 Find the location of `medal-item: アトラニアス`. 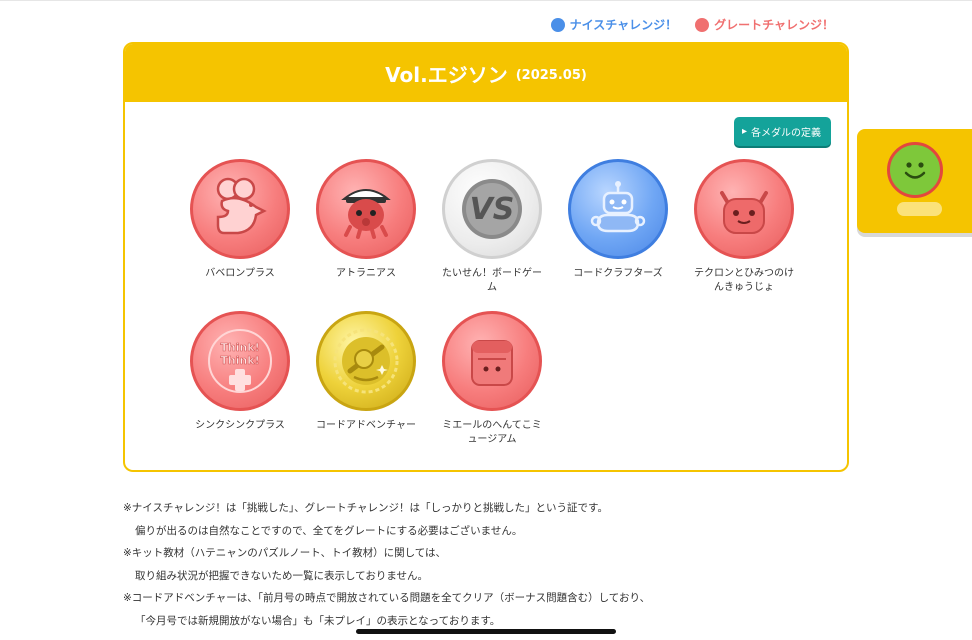

medal-item: アトラニアス is located at coordinates (366, 227).